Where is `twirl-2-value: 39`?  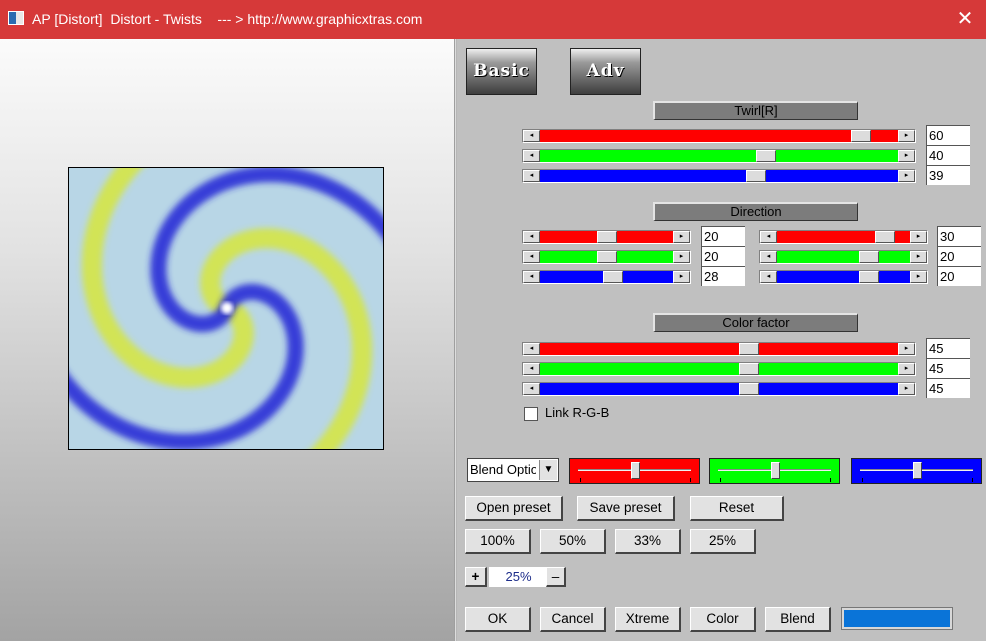 twirl-2-value: 39 is located at coordinates (948, 175).